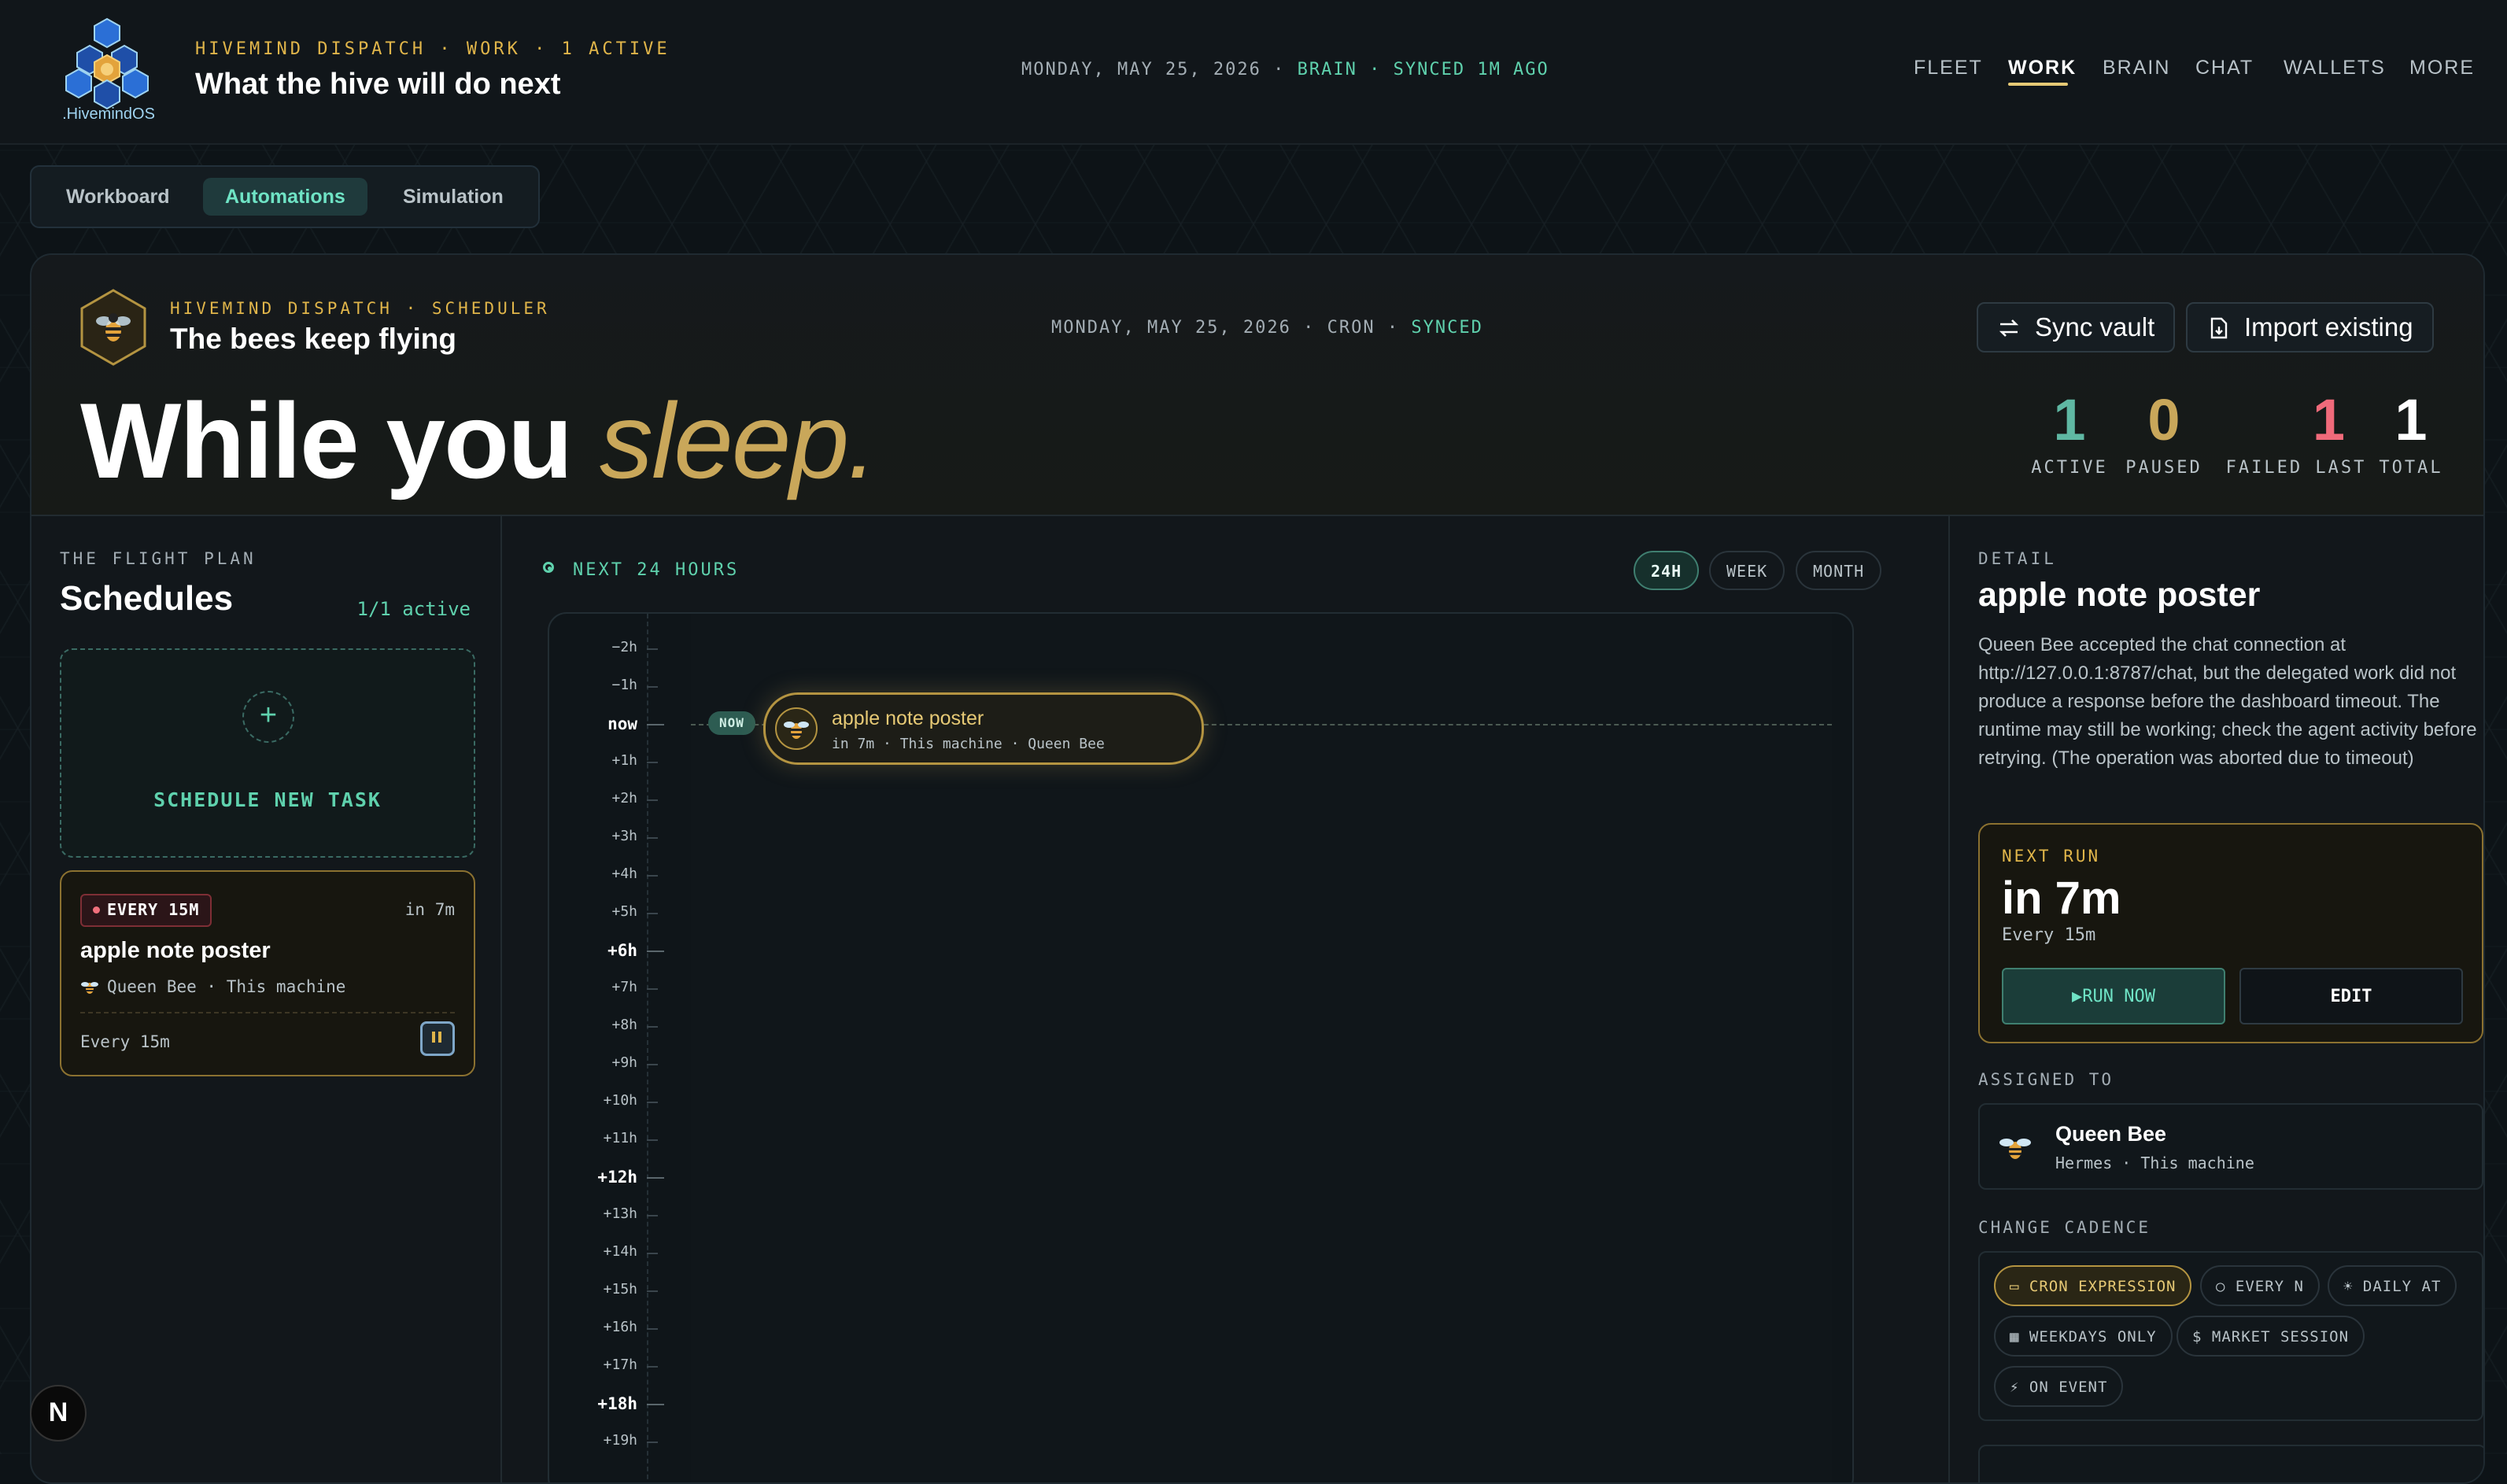  I want to click on tick-label: −2h, so click(624, 647).